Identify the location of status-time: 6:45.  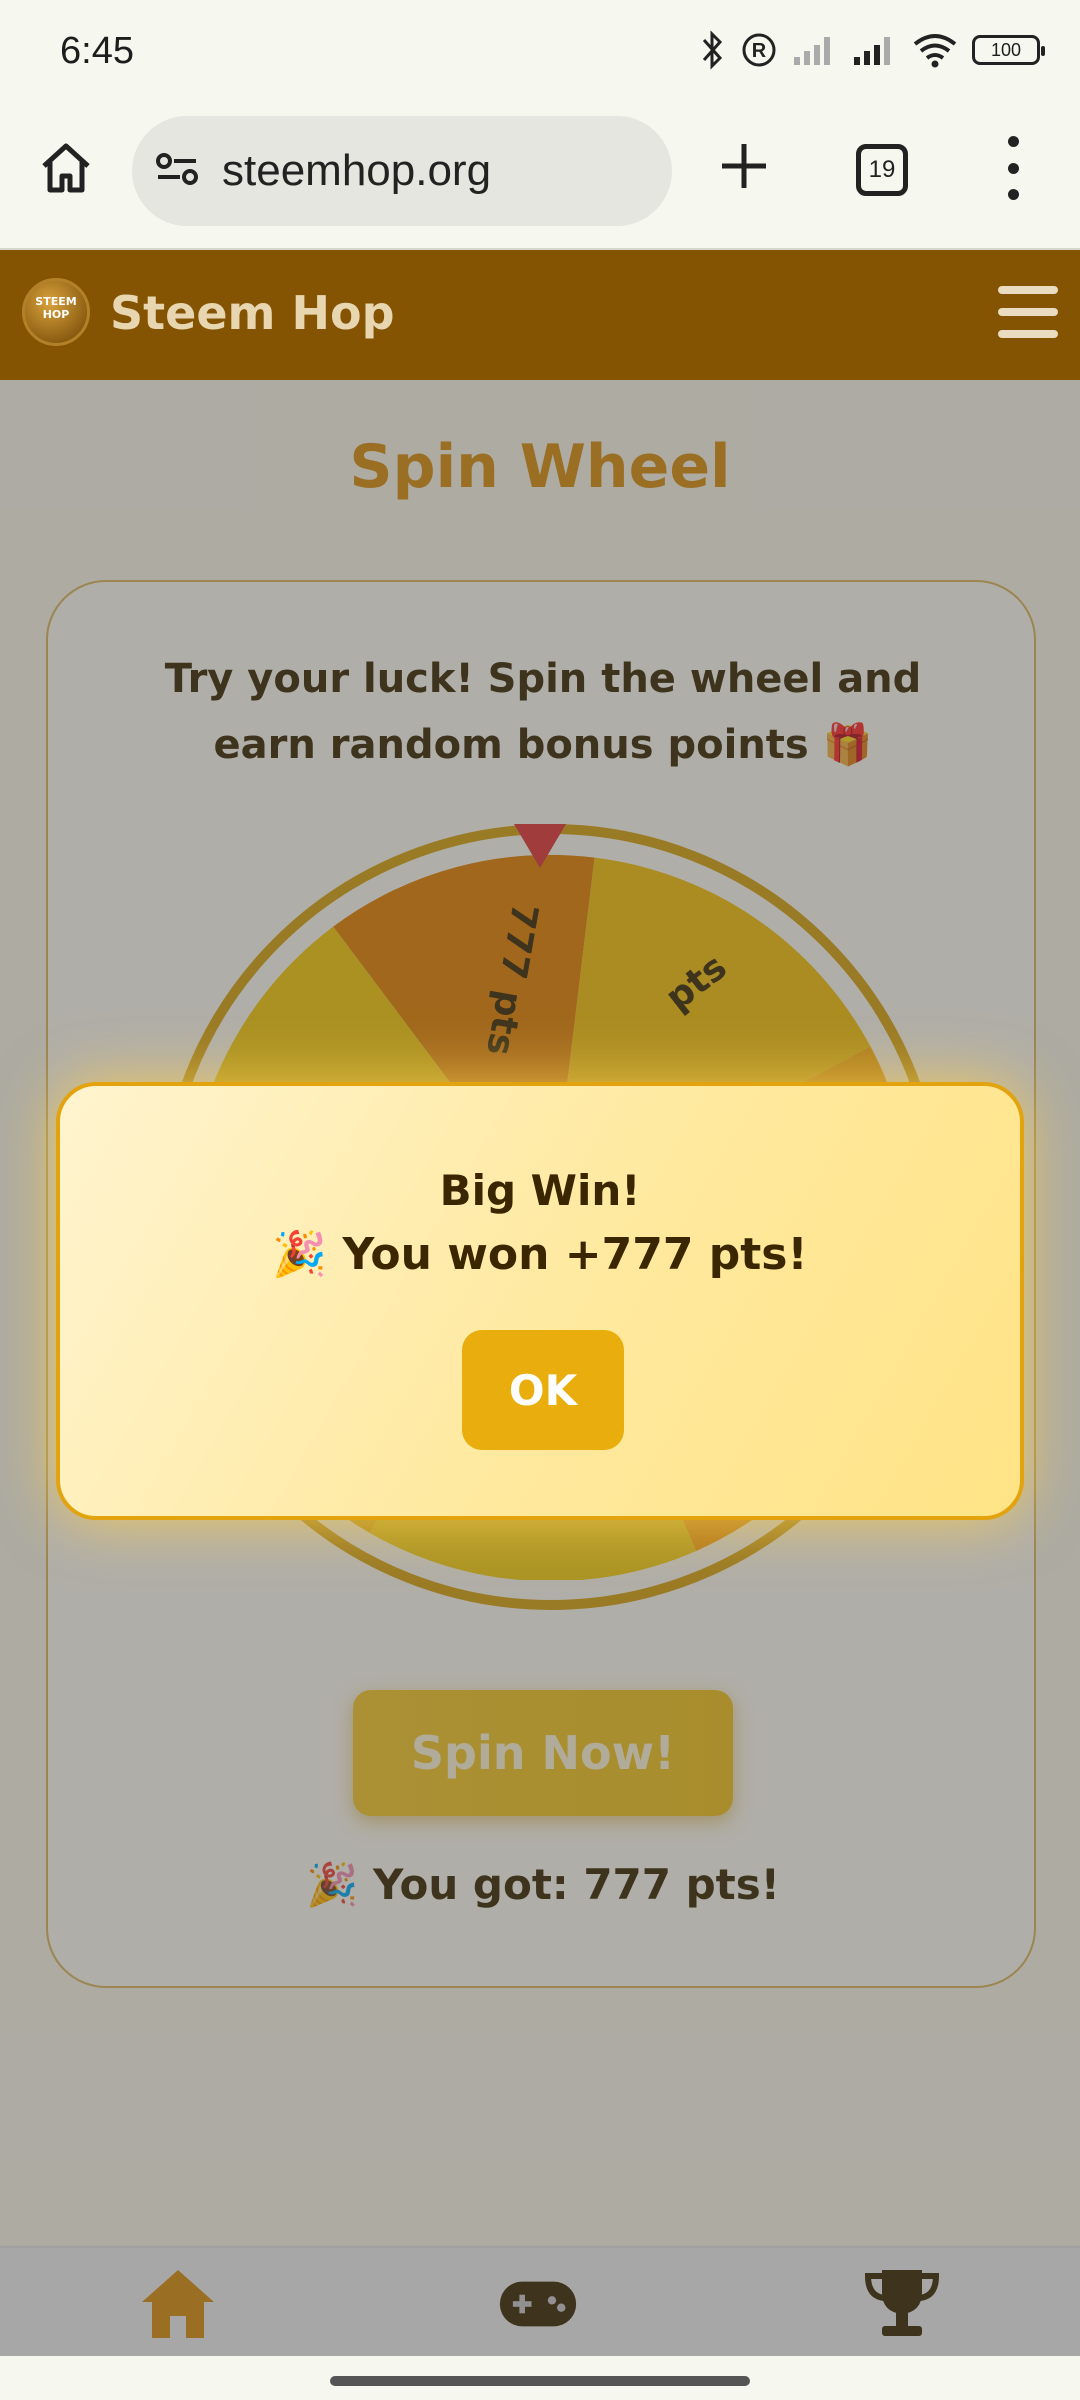
(97, 51).